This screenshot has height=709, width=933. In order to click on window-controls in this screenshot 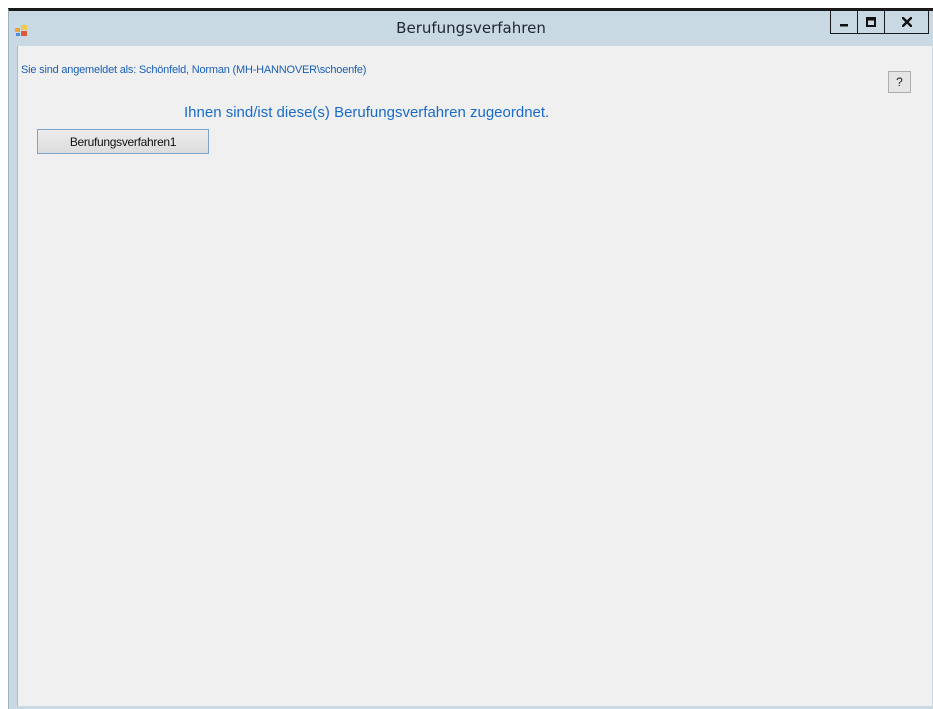, I will do `click(879, 22)`.